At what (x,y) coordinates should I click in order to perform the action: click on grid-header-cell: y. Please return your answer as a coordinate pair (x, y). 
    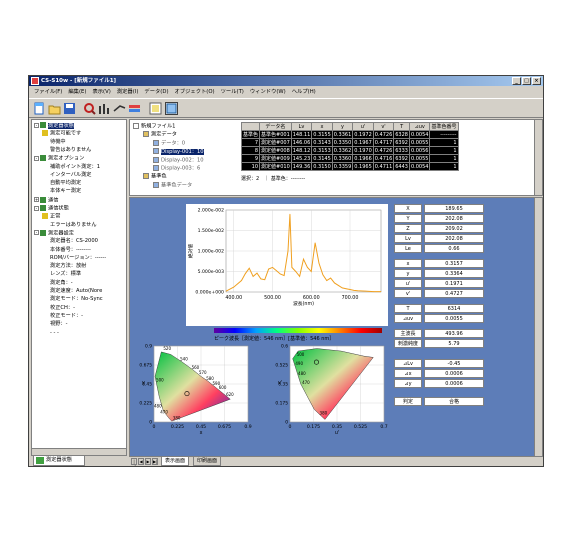
    Looking at the image, I should click on (342, 126).